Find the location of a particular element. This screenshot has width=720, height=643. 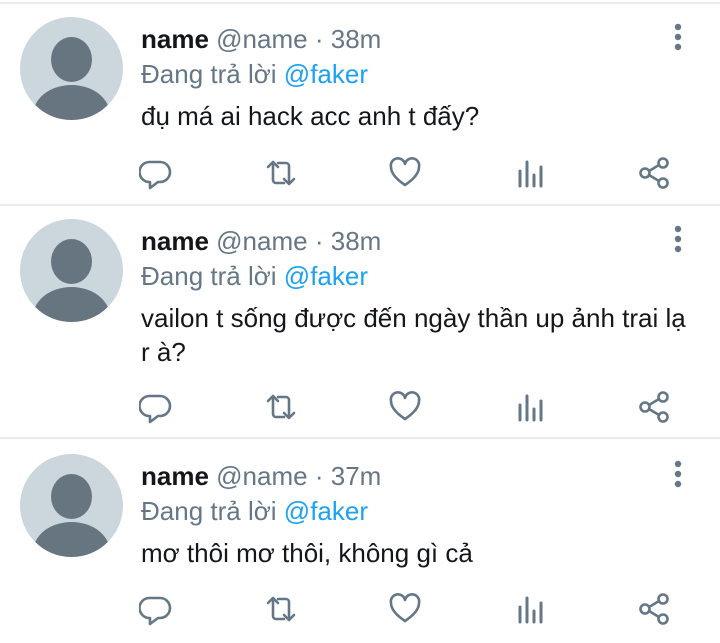

tweet-header: name @name · 37m is located at coordinates (261, 476).